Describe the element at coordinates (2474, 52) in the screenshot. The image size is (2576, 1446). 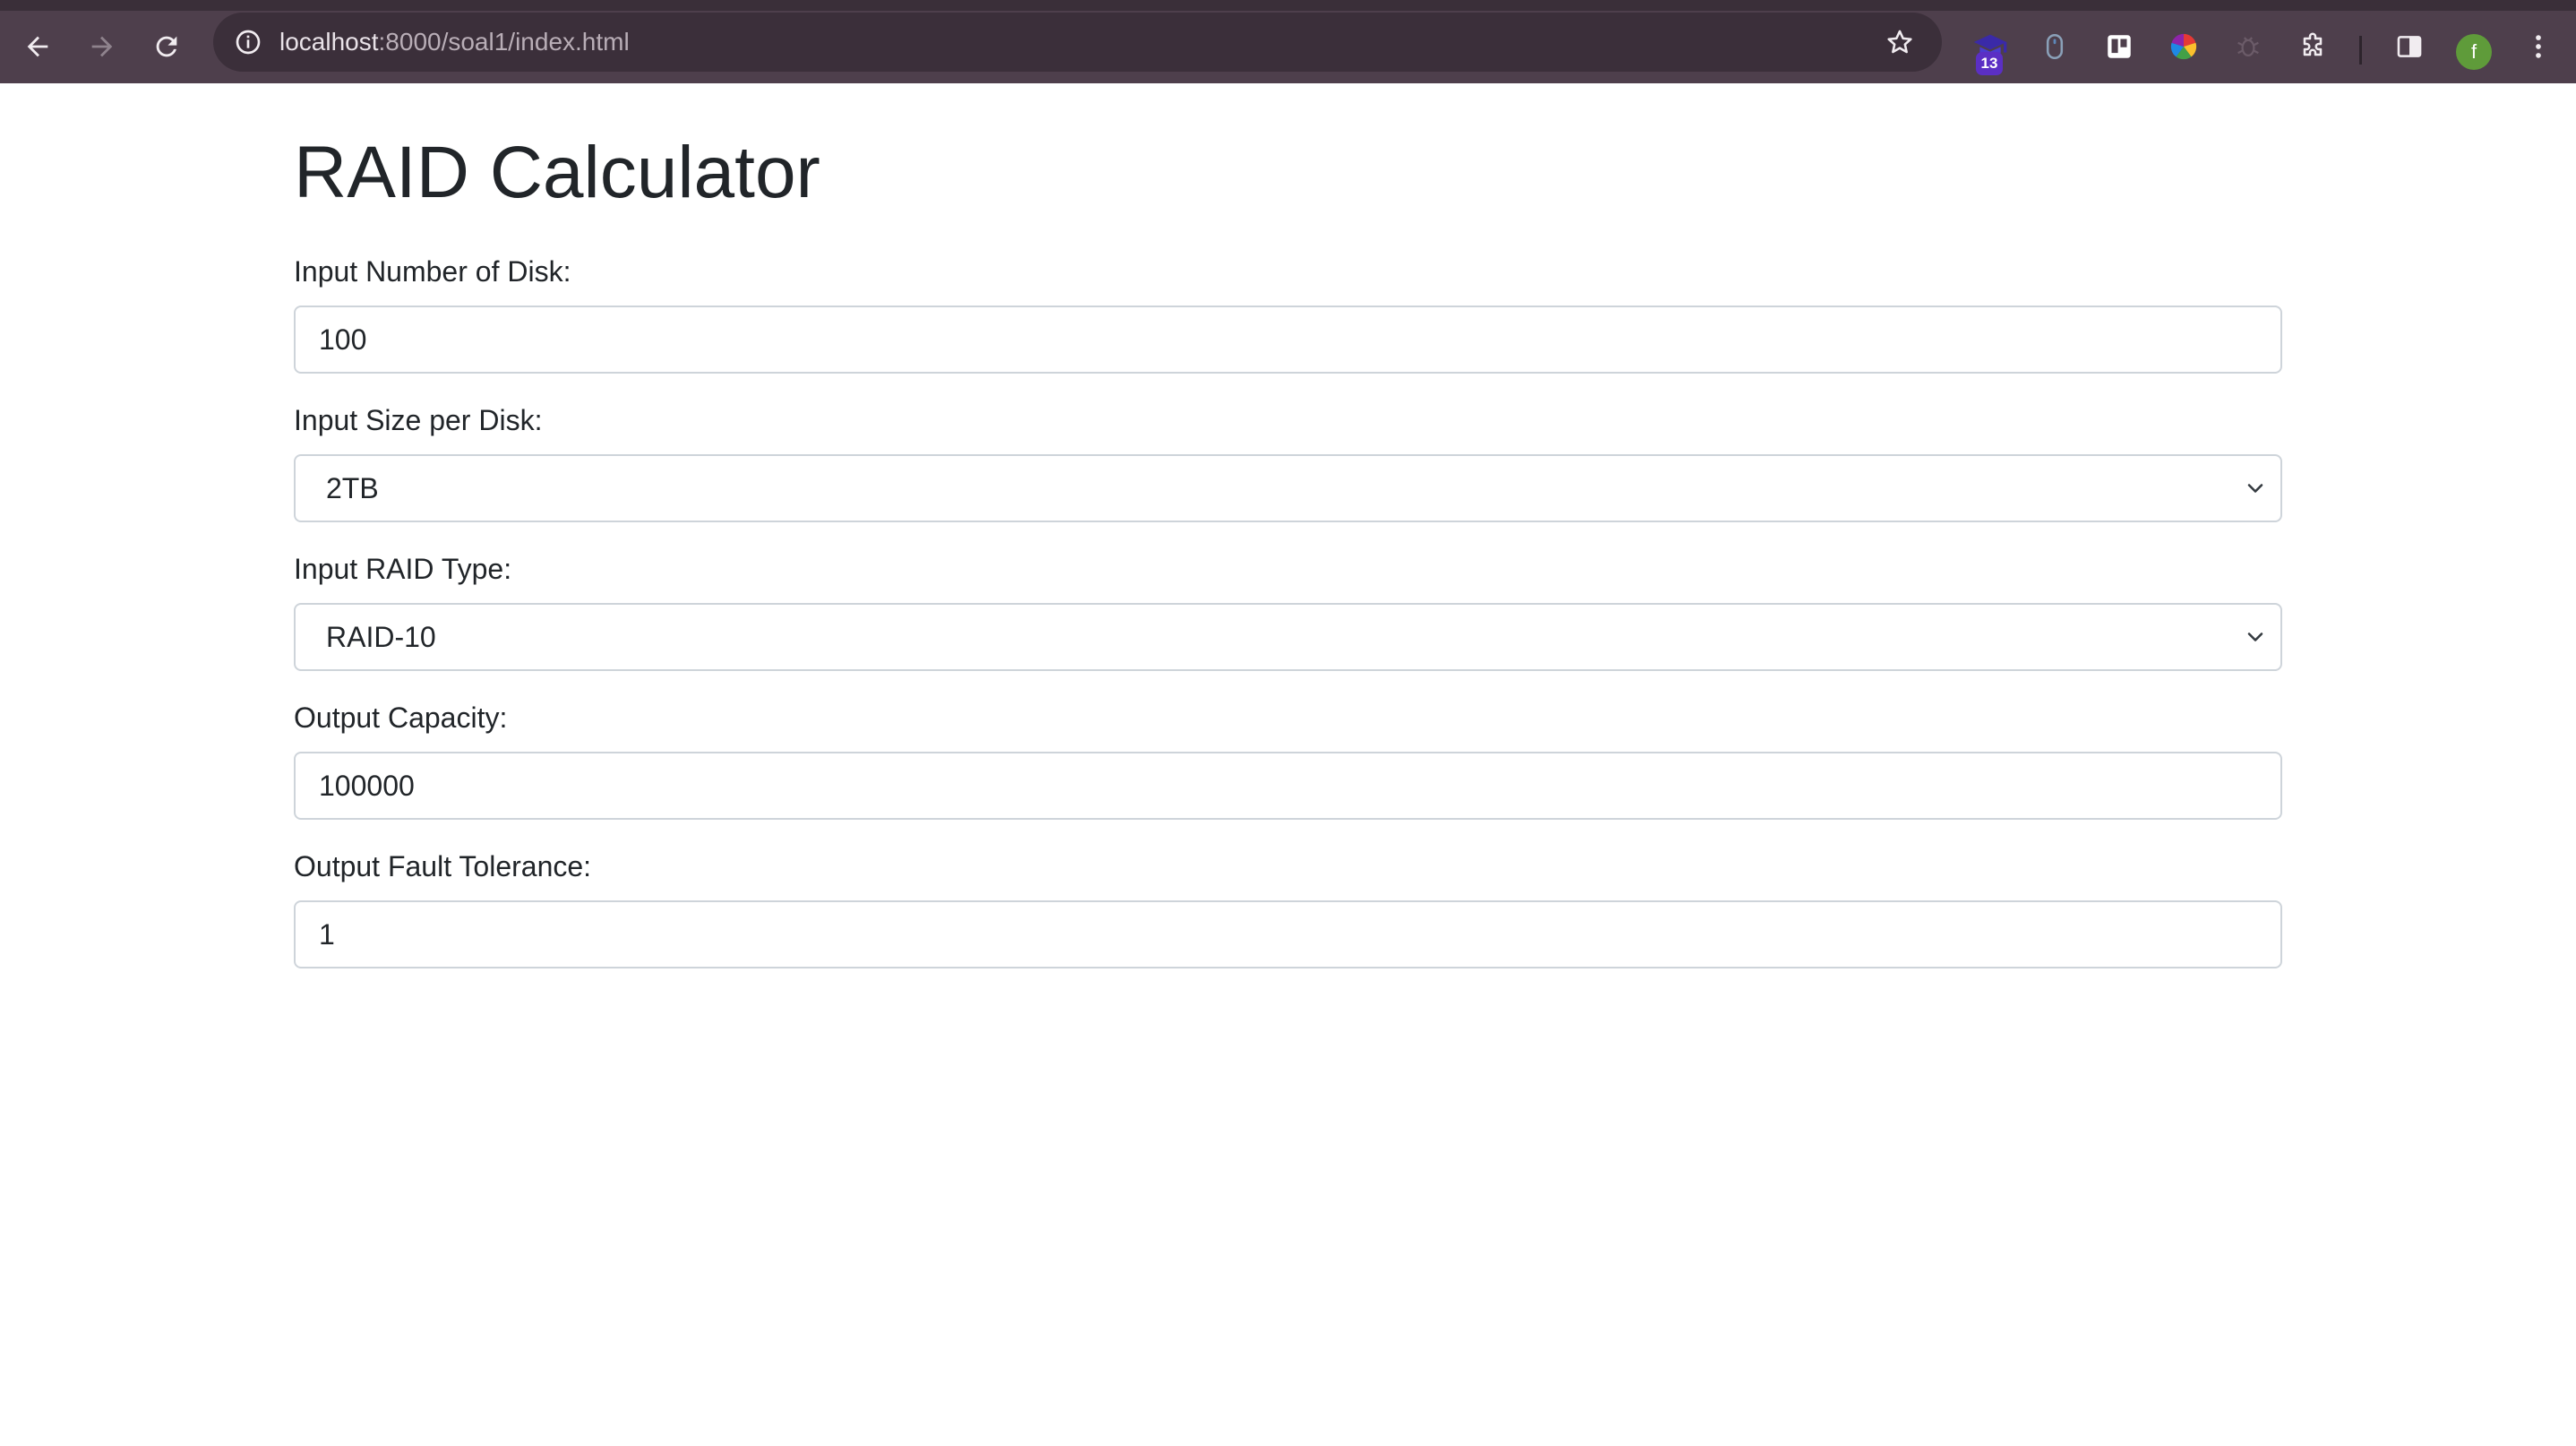
I see `profile-avatar: f` at that location.